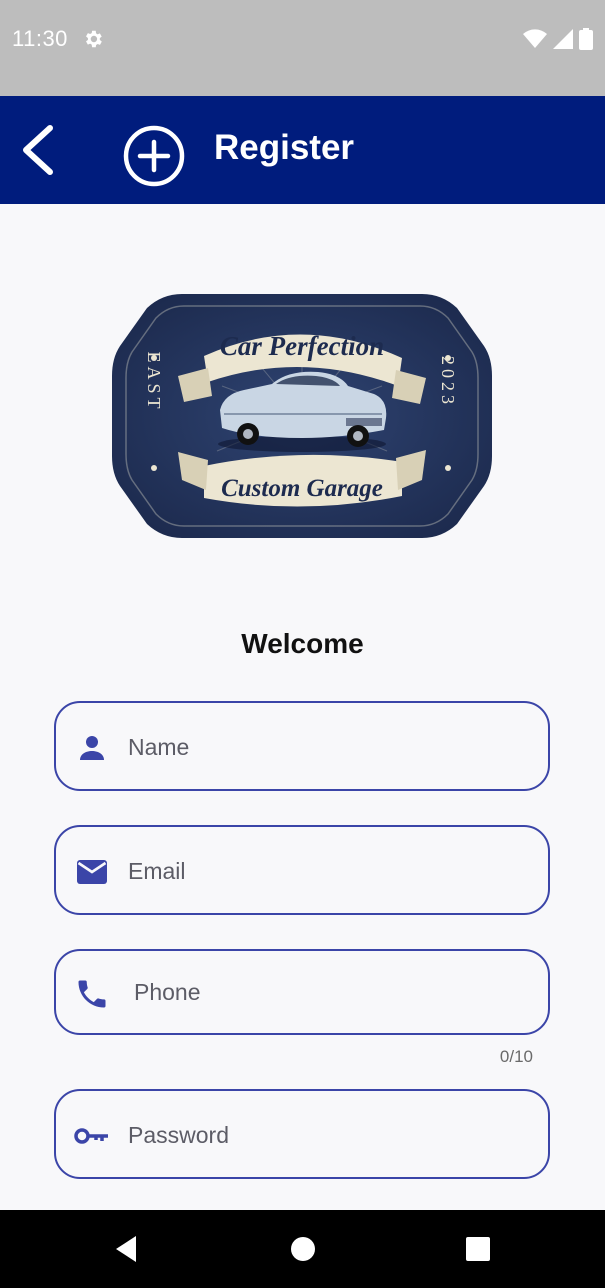  What do you see at coordinates (302, 992) in the screenshot?
I see `phone-field: Phone` at bounding box center [302, 992].